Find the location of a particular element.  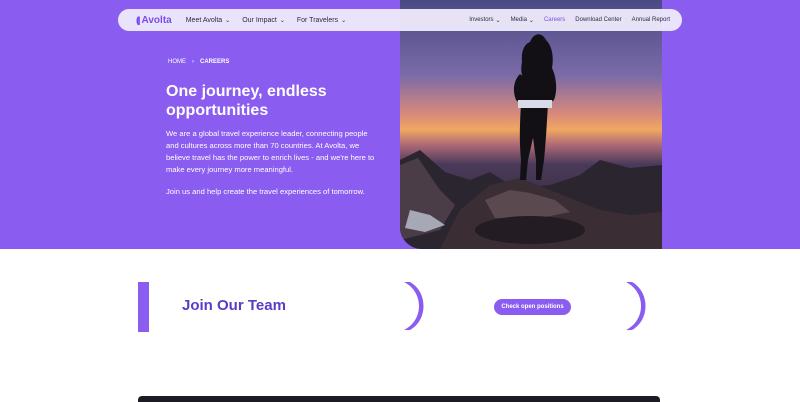

dark-section-top-edge is located at coordinates (399, 399).